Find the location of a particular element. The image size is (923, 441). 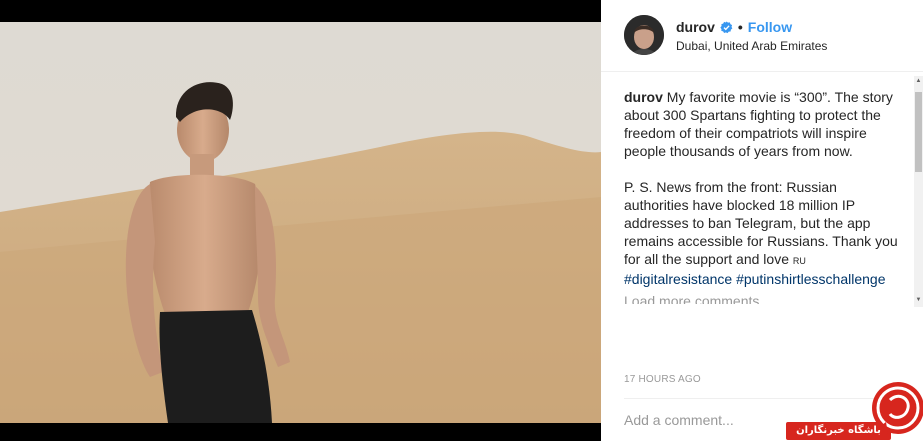

verified-badge-icon is located at coordinates (726, 26).